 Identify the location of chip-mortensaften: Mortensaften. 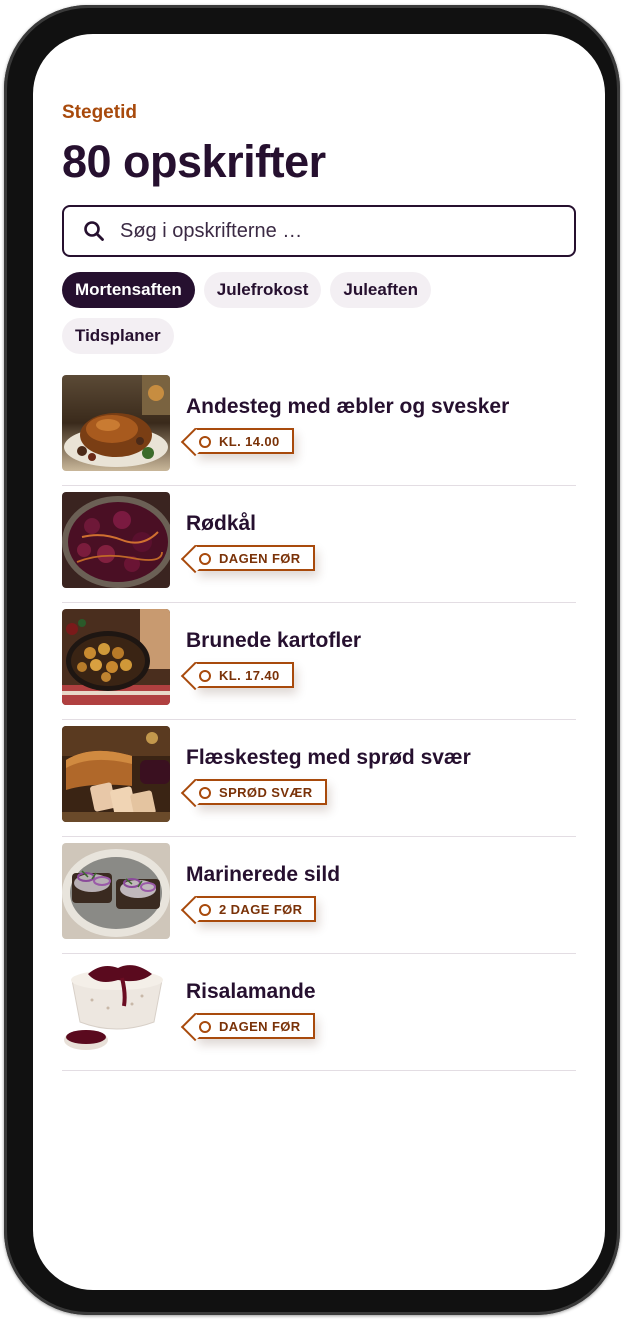
(128, 290).